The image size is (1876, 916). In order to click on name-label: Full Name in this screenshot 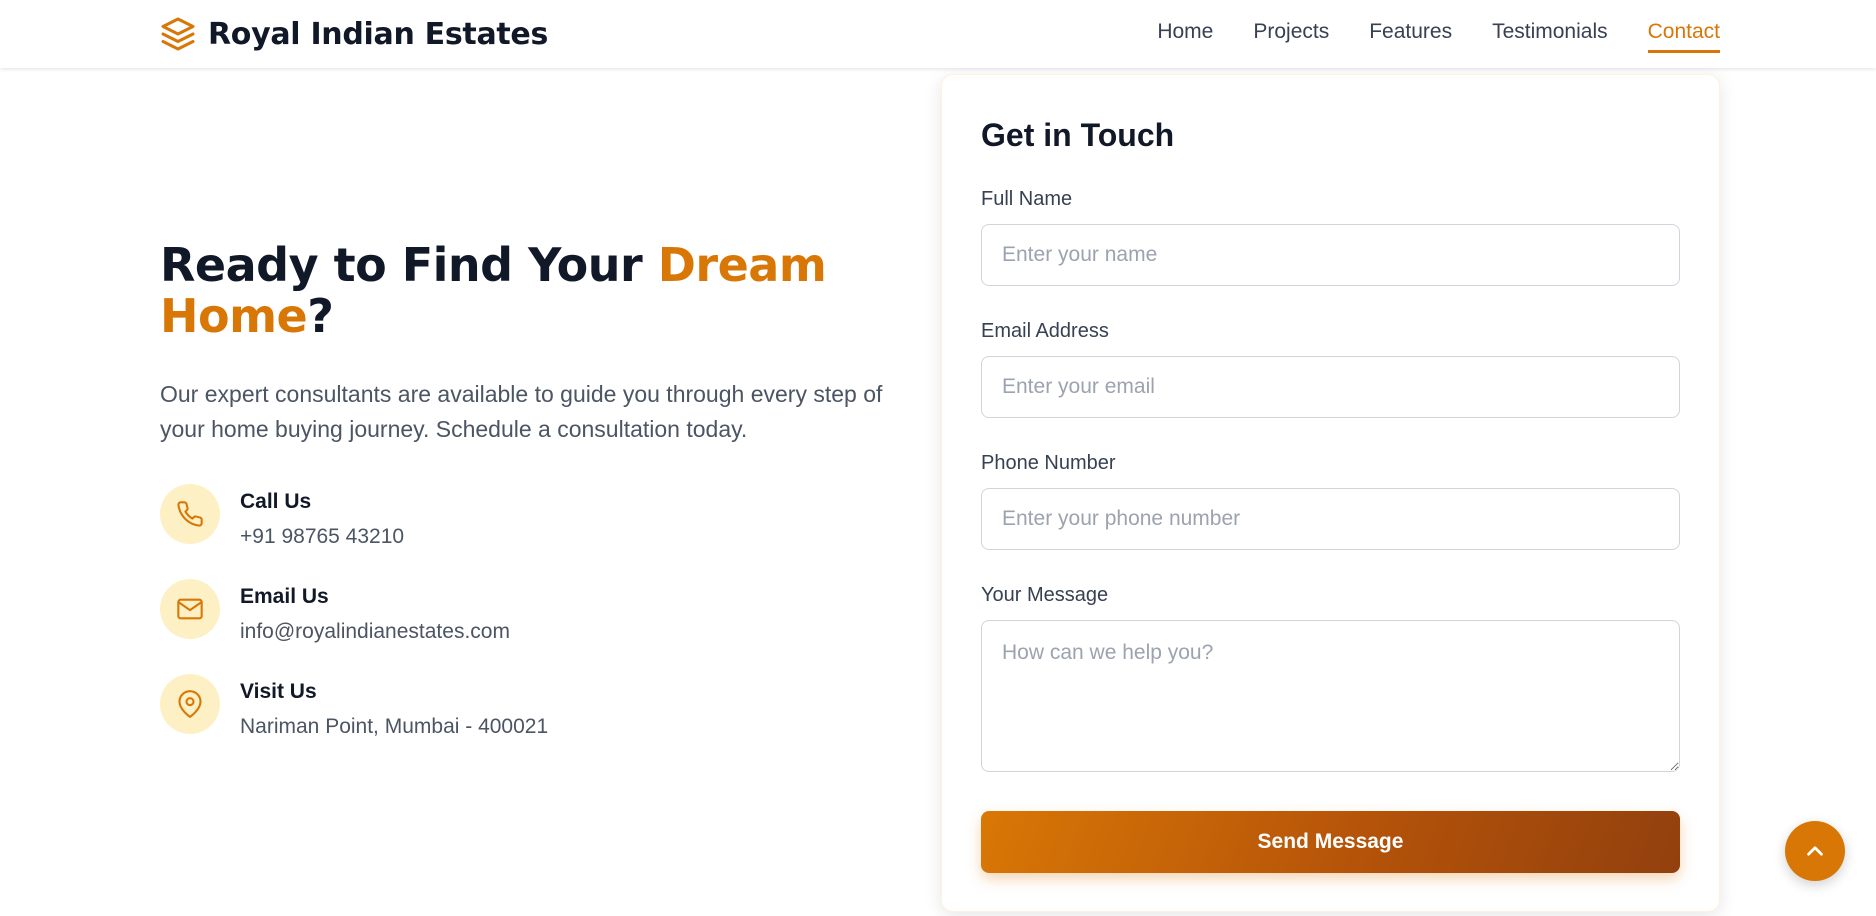, I will do `click(1027, 199)`.